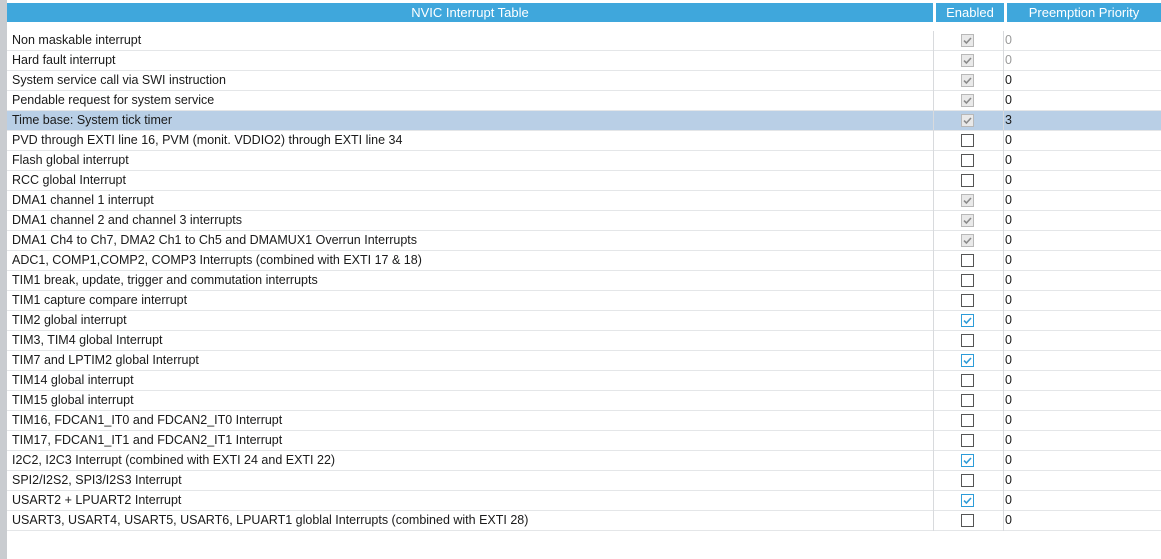 Image resolution: width=1161 pixels, height=559 pixels. What do you see at coordinates (97, 480) in the screenshot?
I see `interrupt-name: SPI2/I2S2, SPI3/I2S3 Interrupt` at bounding box center [97, 480].